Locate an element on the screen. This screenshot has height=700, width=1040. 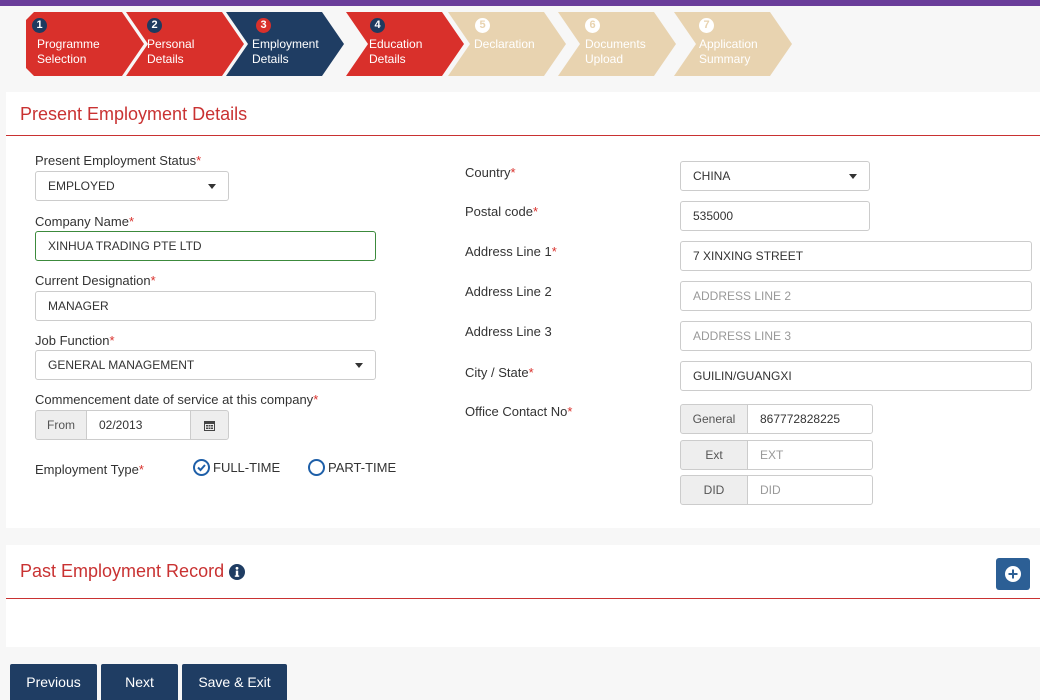
step-number: 6 is located at coordinates (592, 25).